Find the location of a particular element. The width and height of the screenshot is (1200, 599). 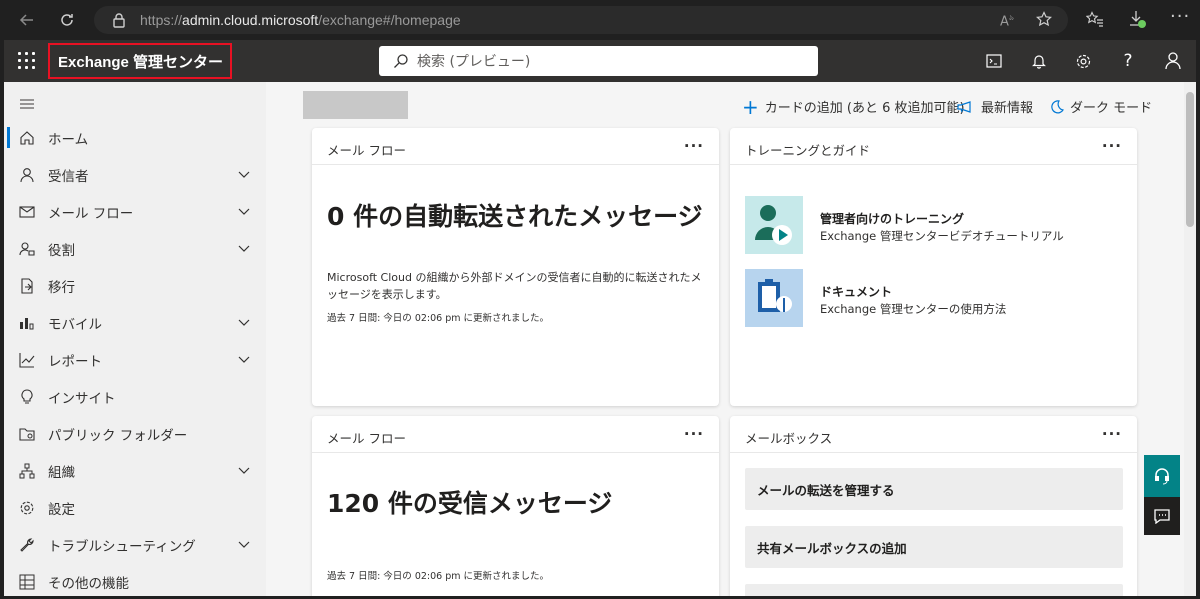

mailbox-card: メールボックス ··· メールの転送を管理する 共有メールボックスの追加 is located at coordinates (933, 506).